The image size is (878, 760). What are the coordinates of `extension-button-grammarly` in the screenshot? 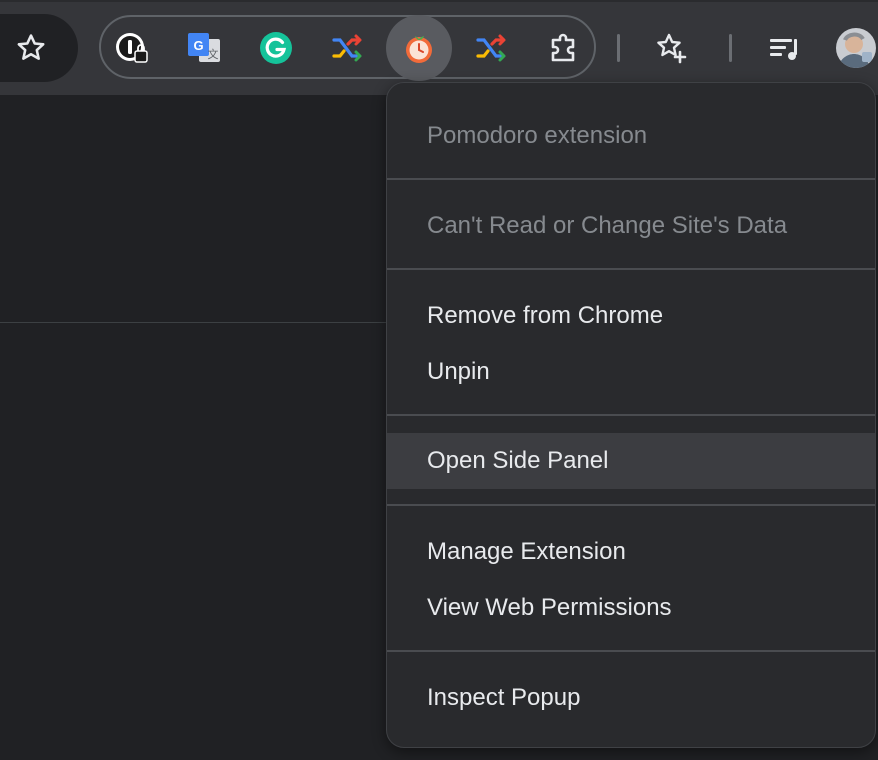 It's located at (276, 48).